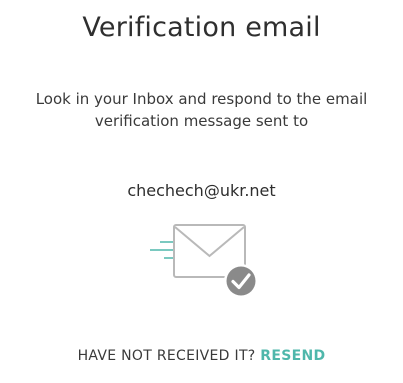 Image resolution: width=403 pixels, height=383 pixels. What do you see at coordinates (162, 250) in the screenshot?
I see `motion-lines-icon` at bounding box center [162, 250].